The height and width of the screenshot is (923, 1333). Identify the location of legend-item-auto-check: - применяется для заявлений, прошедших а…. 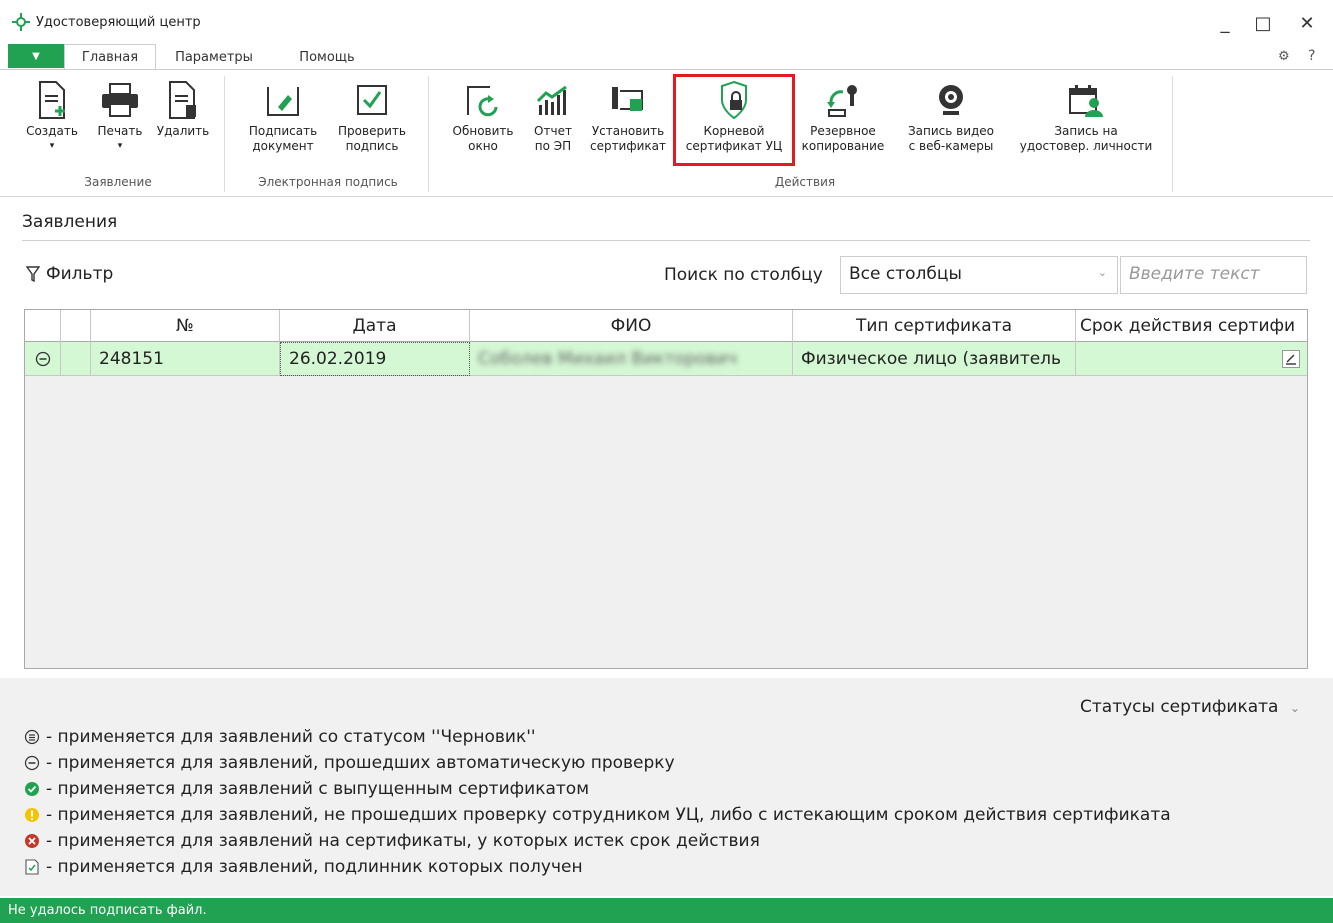
(349, 763).